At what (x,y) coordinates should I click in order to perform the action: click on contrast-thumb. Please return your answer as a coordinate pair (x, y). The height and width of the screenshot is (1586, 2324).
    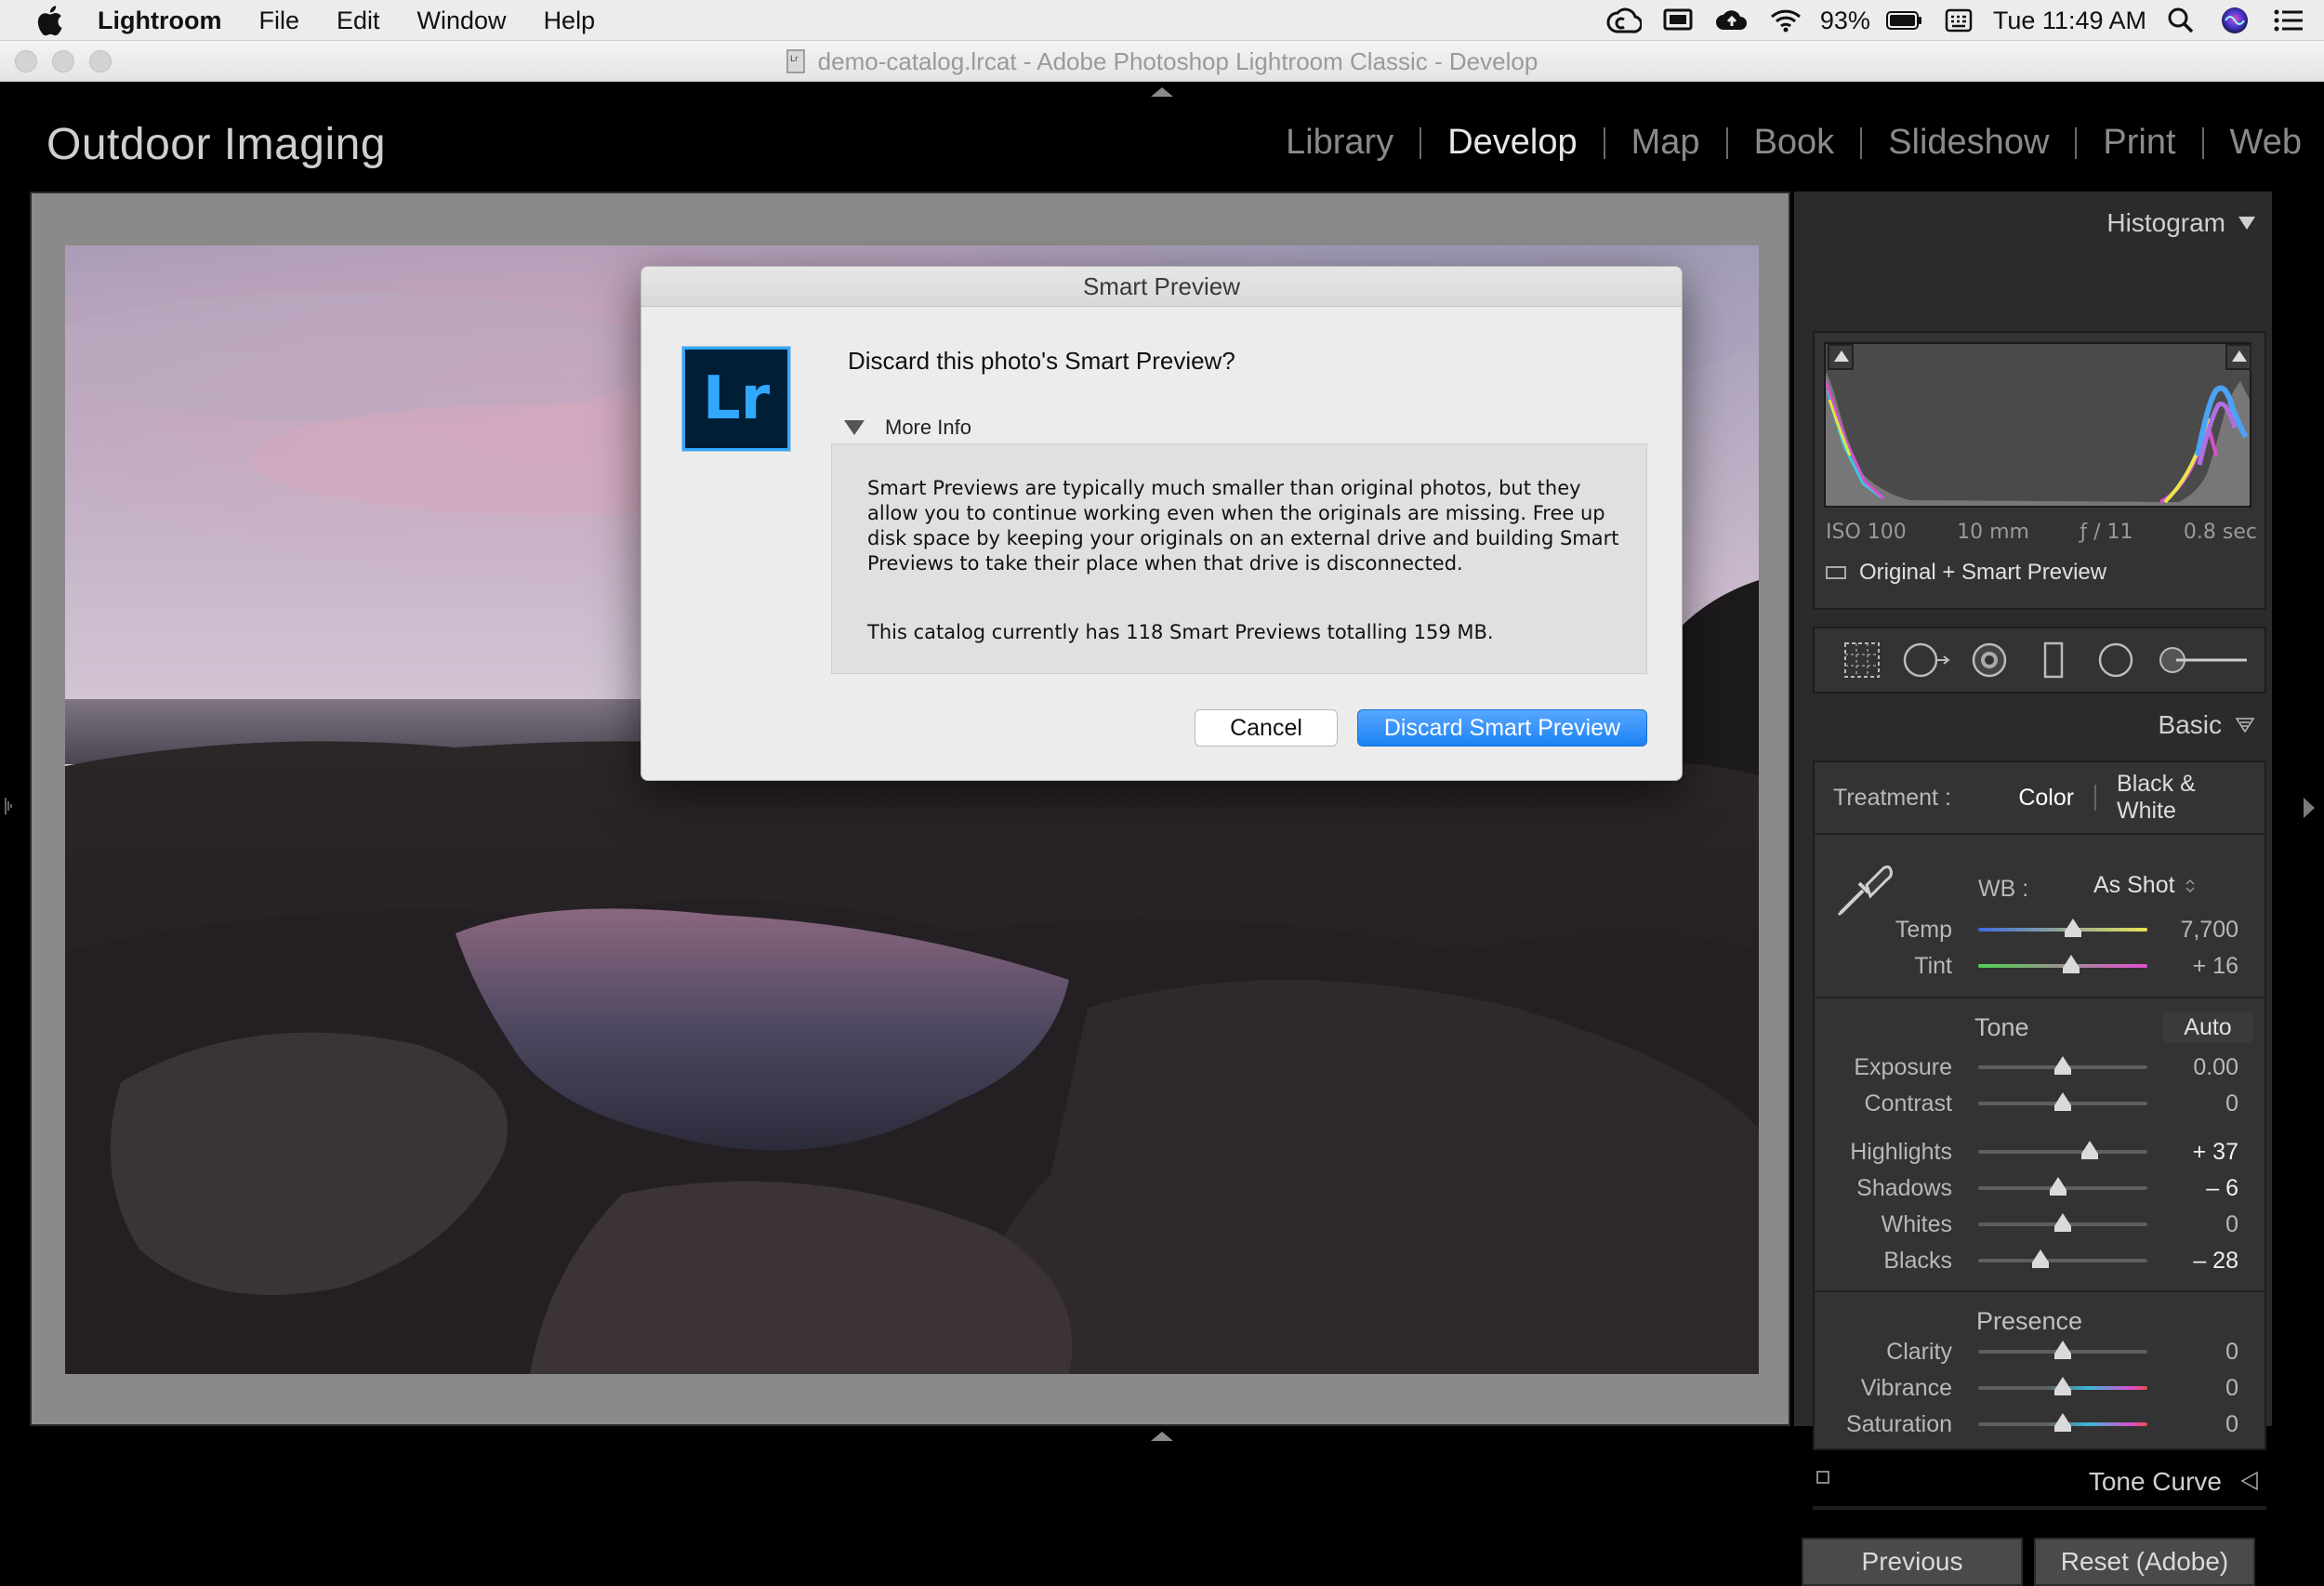
    Looking at the image, I should click on (2062, 1101).